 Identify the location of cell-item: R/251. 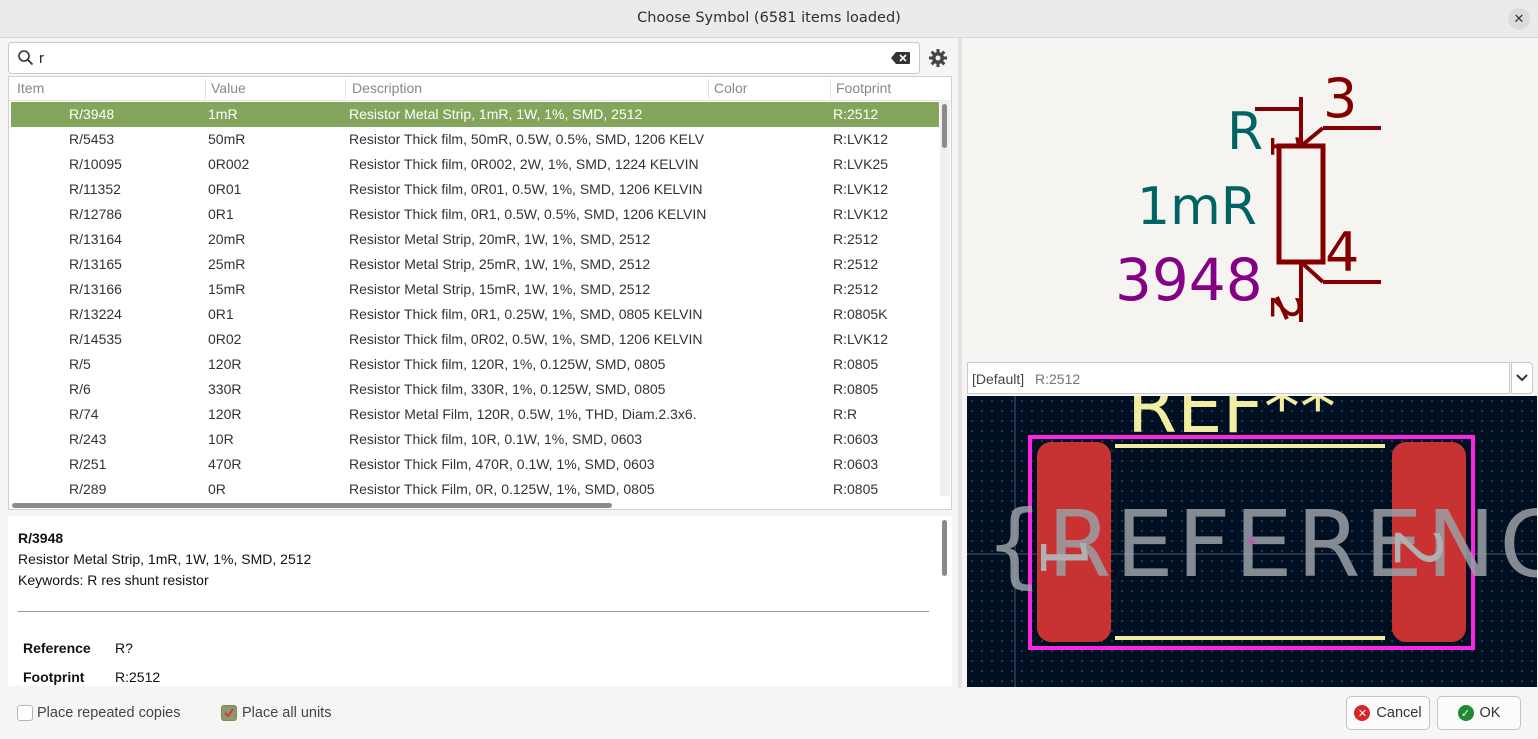
(88, 464).